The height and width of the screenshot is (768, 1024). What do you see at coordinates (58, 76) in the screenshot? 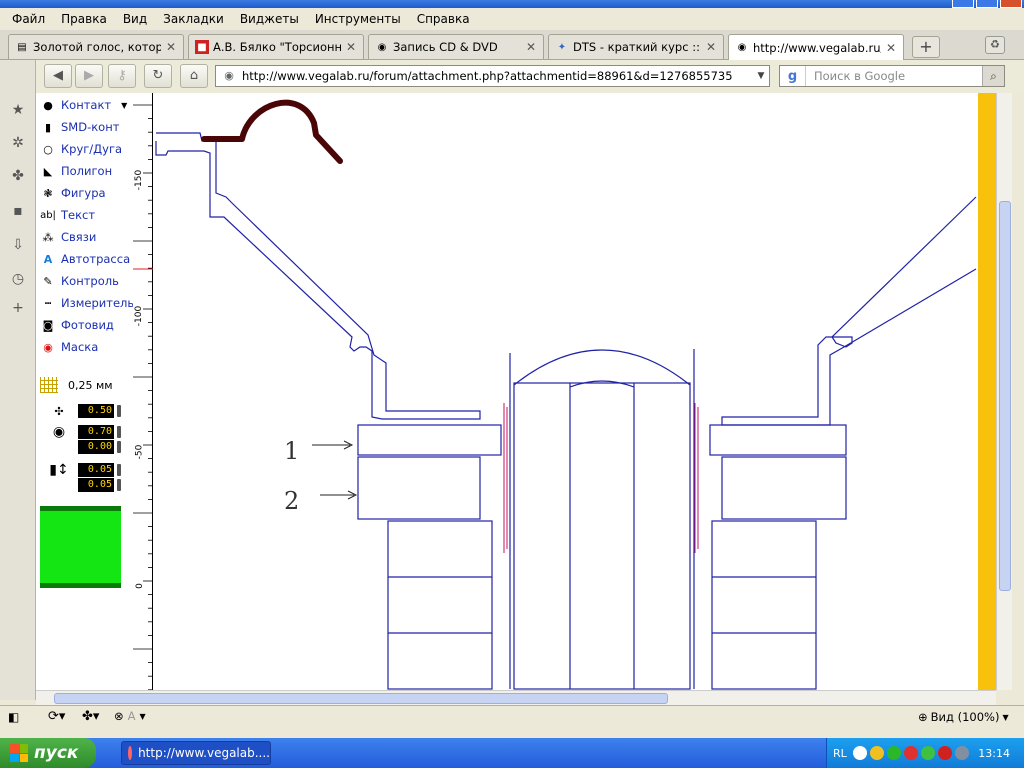
I see `back-button: ◀` at bounding box center [58, 76].